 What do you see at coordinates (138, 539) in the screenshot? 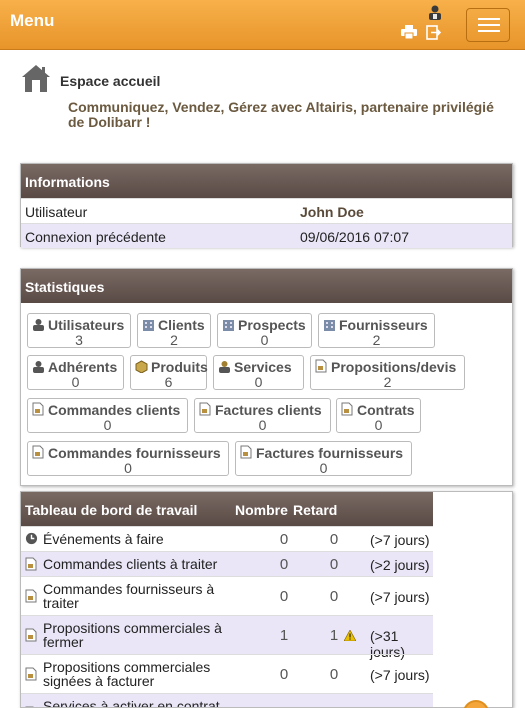
I see `dashboard-row-label: Événements à faire` at bounding box center [138, 539].